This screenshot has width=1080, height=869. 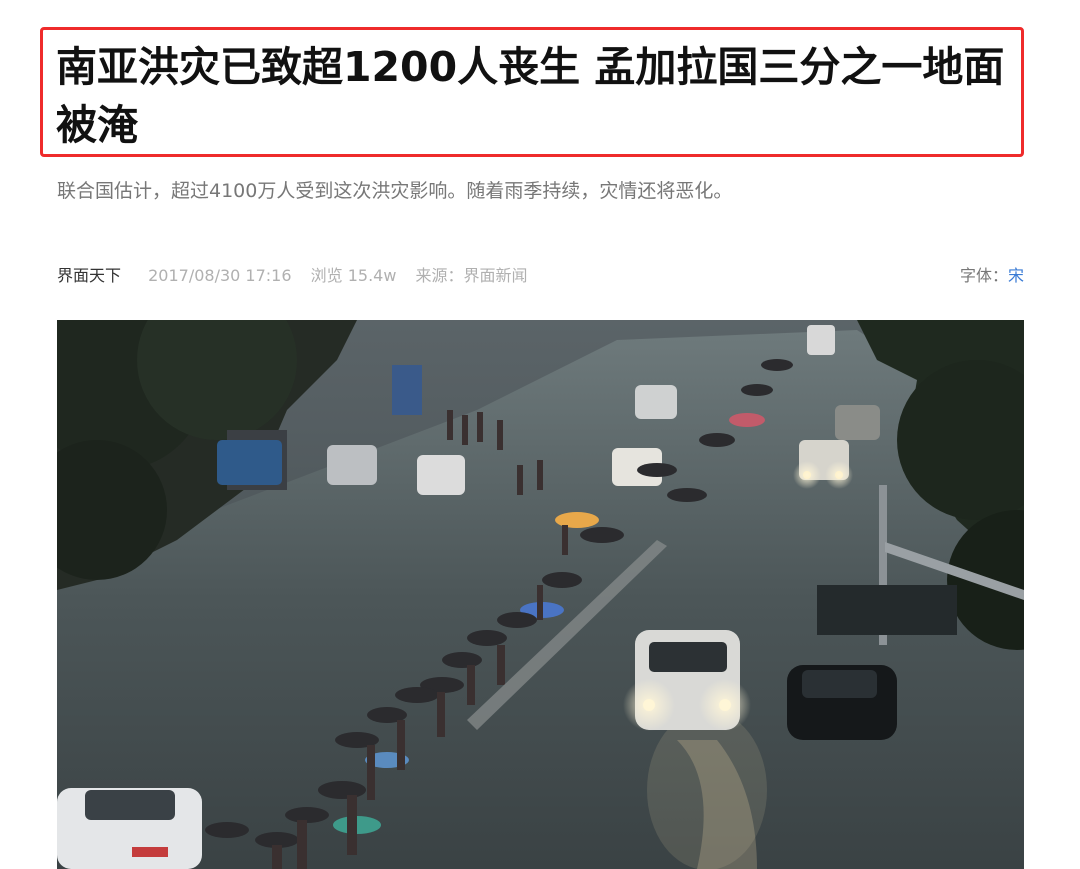 What do you see at coordinates (530, 96) in the screenshot?
I see `article-title: 南亚洪灾已致超1200人丧生 孟加拉国三分之一地面被淹` at bounding box center [530, 96].